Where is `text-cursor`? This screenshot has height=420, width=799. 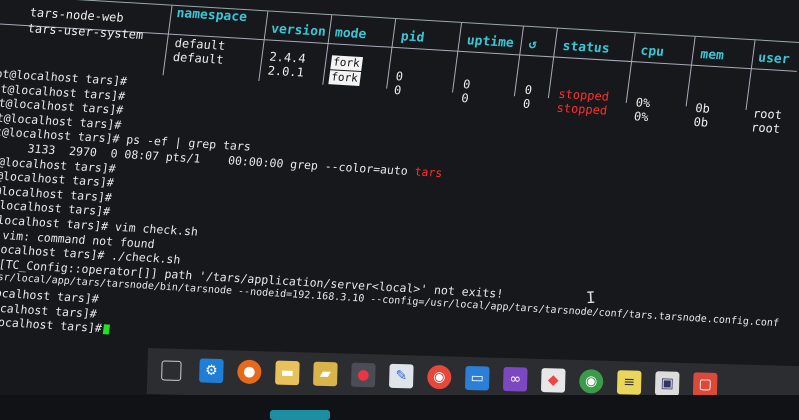
text-cursor is located at coordinates (107, 329).